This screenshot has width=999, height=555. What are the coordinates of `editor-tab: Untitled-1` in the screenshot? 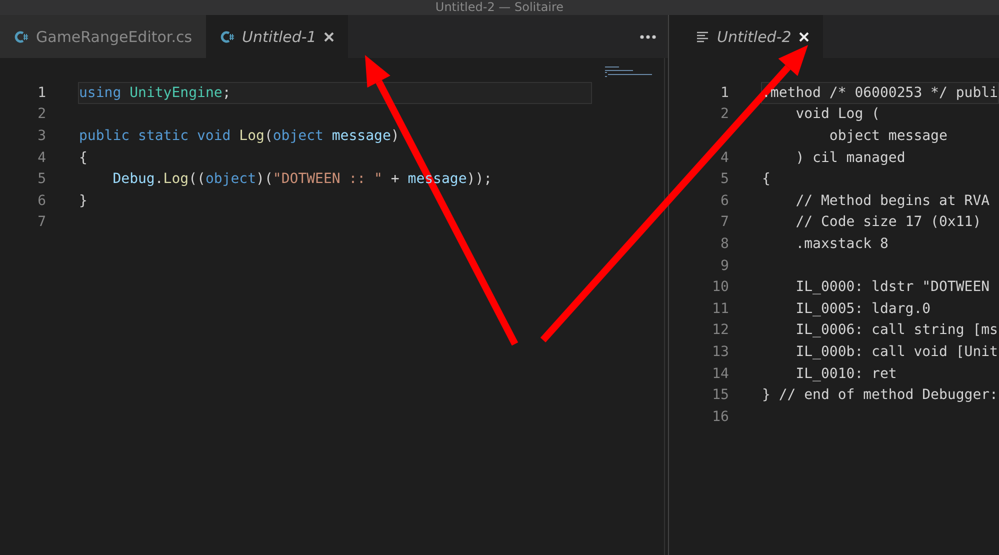 It's located at (277, 36).